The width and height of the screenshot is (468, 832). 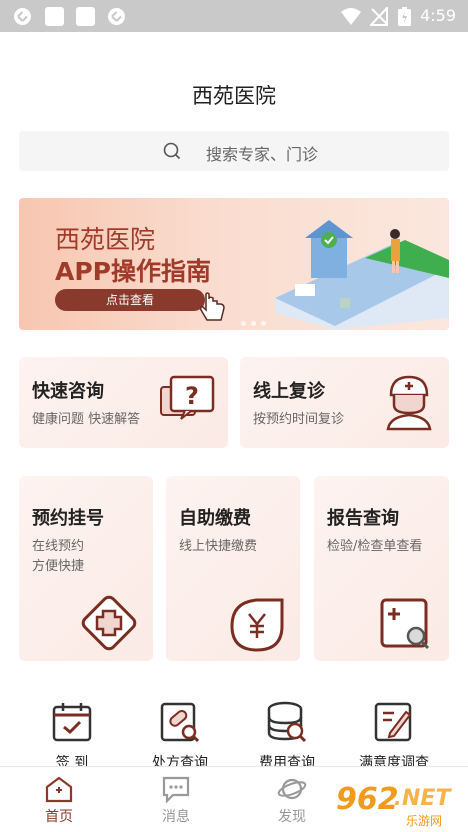 I want to click on watermark-domain: NET, so click(x=426, y=798).